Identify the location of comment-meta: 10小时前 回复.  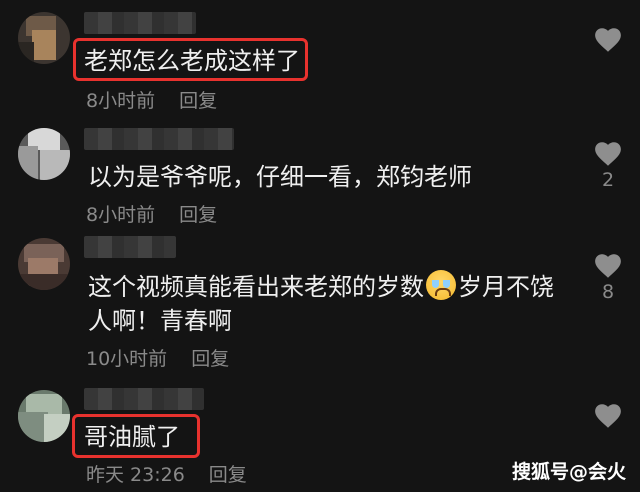
(157, 357).